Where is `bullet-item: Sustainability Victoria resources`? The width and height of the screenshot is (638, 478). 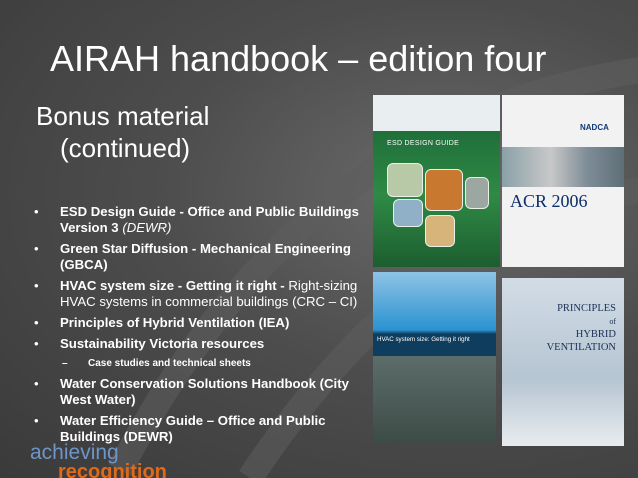 bullet-item: Sustainability Victoria resources is located at coordinates (204, 344).